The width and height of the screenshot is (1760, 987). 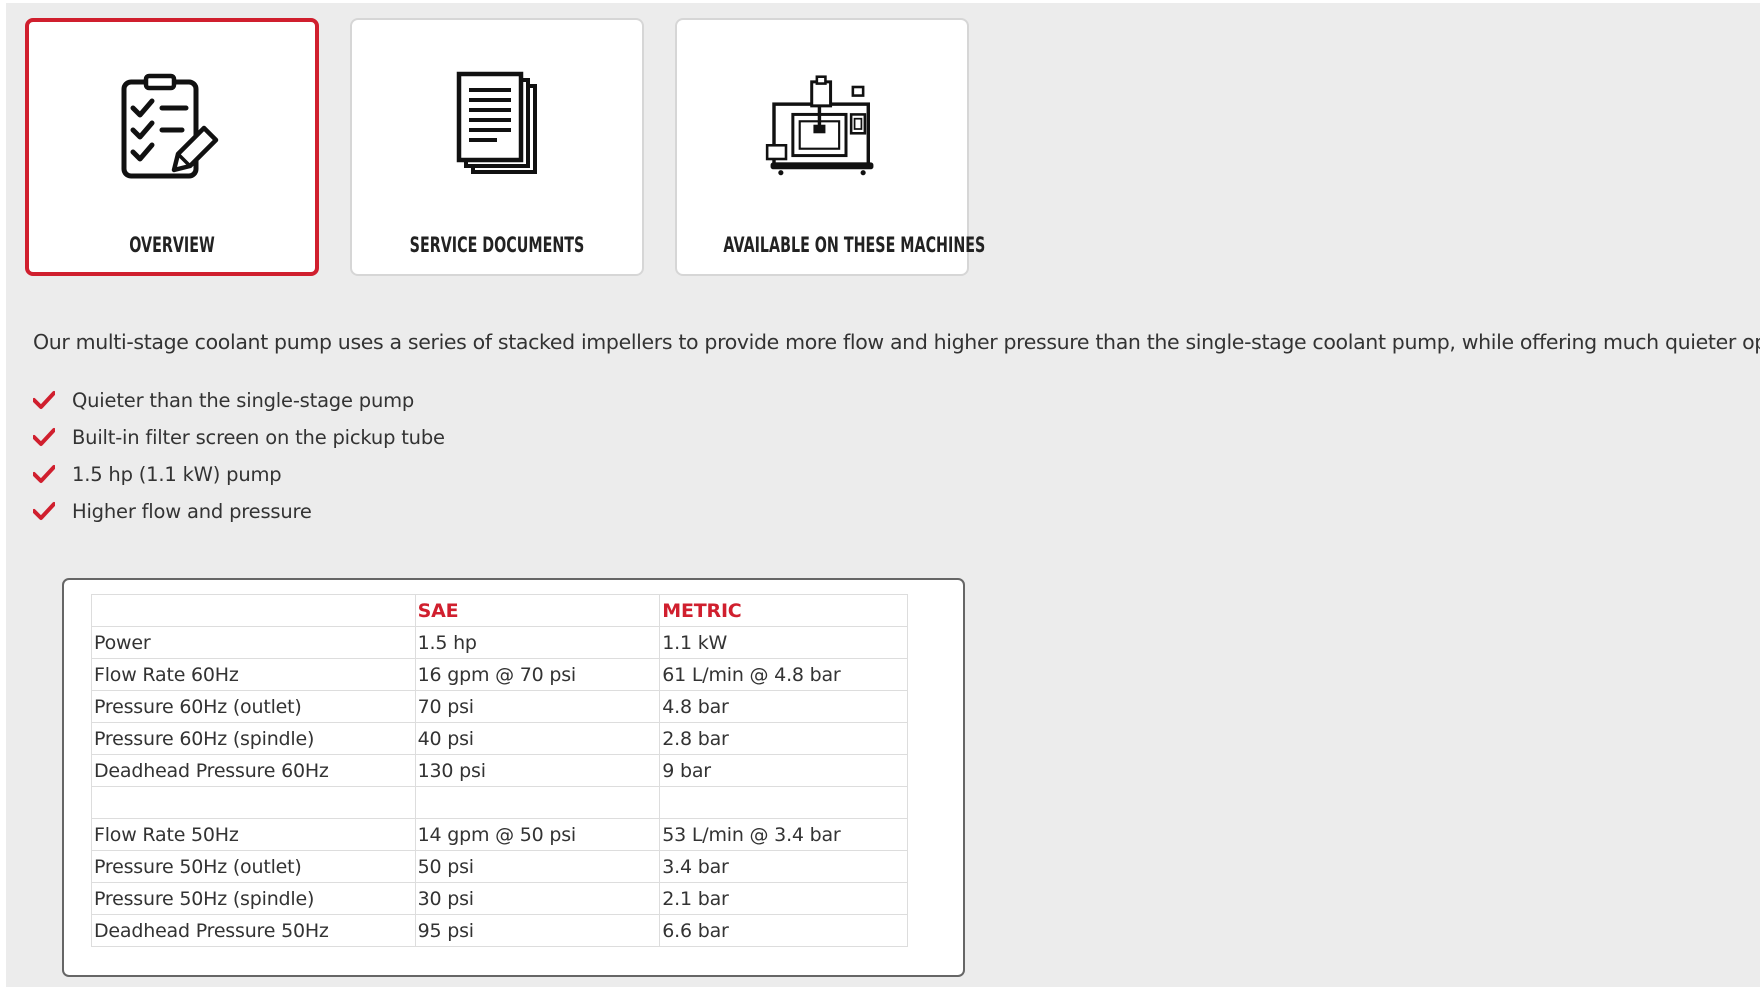 I want to click on spec-metric: 61 L/min @ 4.8 bar, so click(x=783, y=674).